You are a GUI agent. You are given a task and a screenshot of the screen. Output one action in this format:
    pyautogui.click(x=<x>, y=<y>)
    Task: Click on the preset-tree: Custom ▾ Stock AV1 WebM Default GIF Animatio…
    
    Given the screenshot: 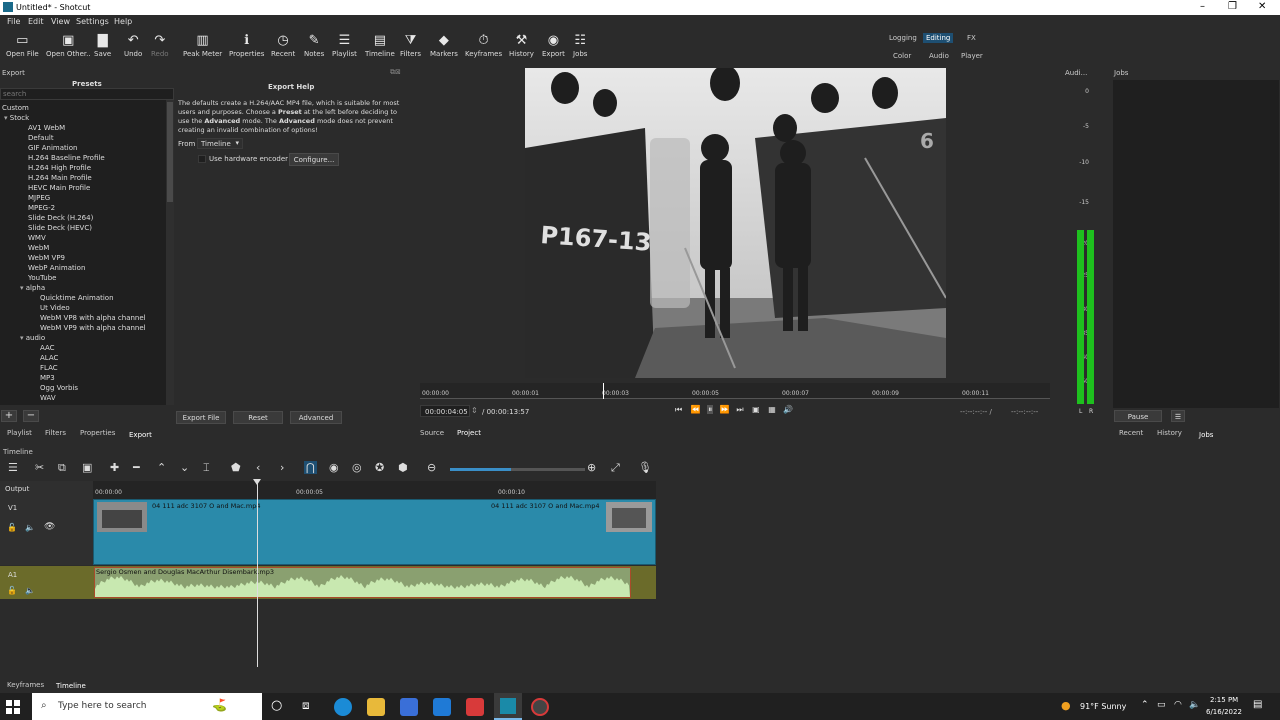 What is the action you would take?
    pyautogui.click(x=83, y=252)
    